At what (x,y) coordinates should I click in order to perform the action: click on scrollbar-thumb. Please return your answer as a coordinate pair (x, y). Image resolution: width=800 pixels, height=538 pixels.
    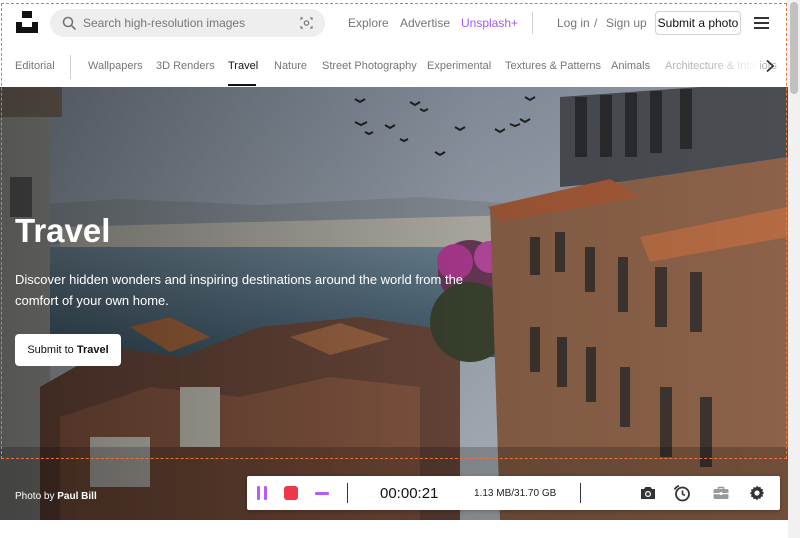
    Looking at the image, I should click on (794, 48).